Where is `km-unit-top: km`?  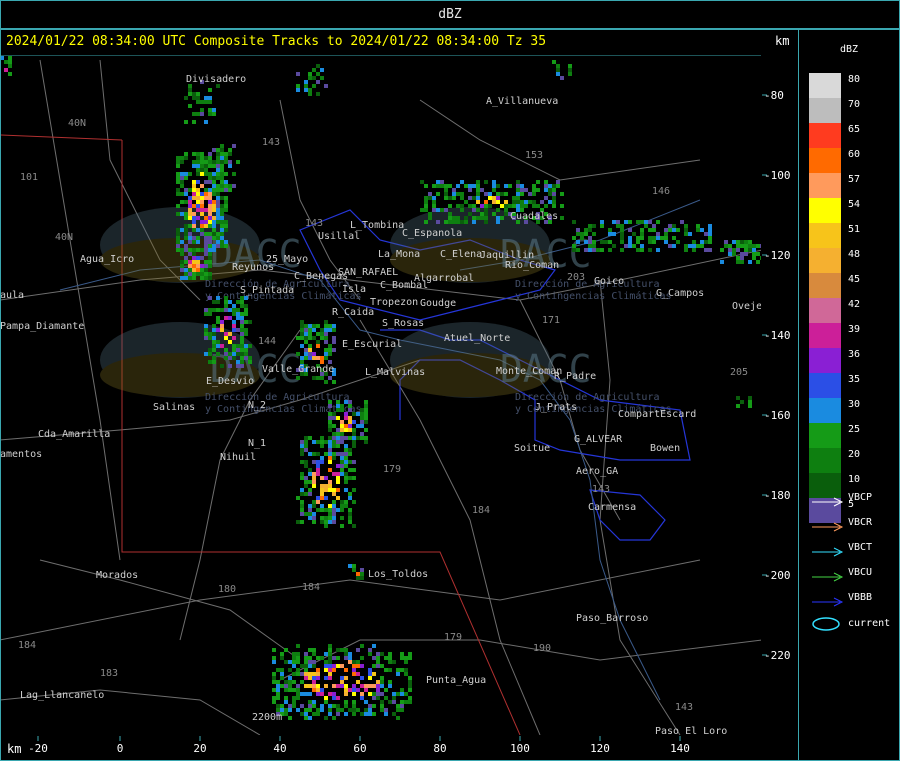 km-unit-top: km is located at coordinates (782, 41).